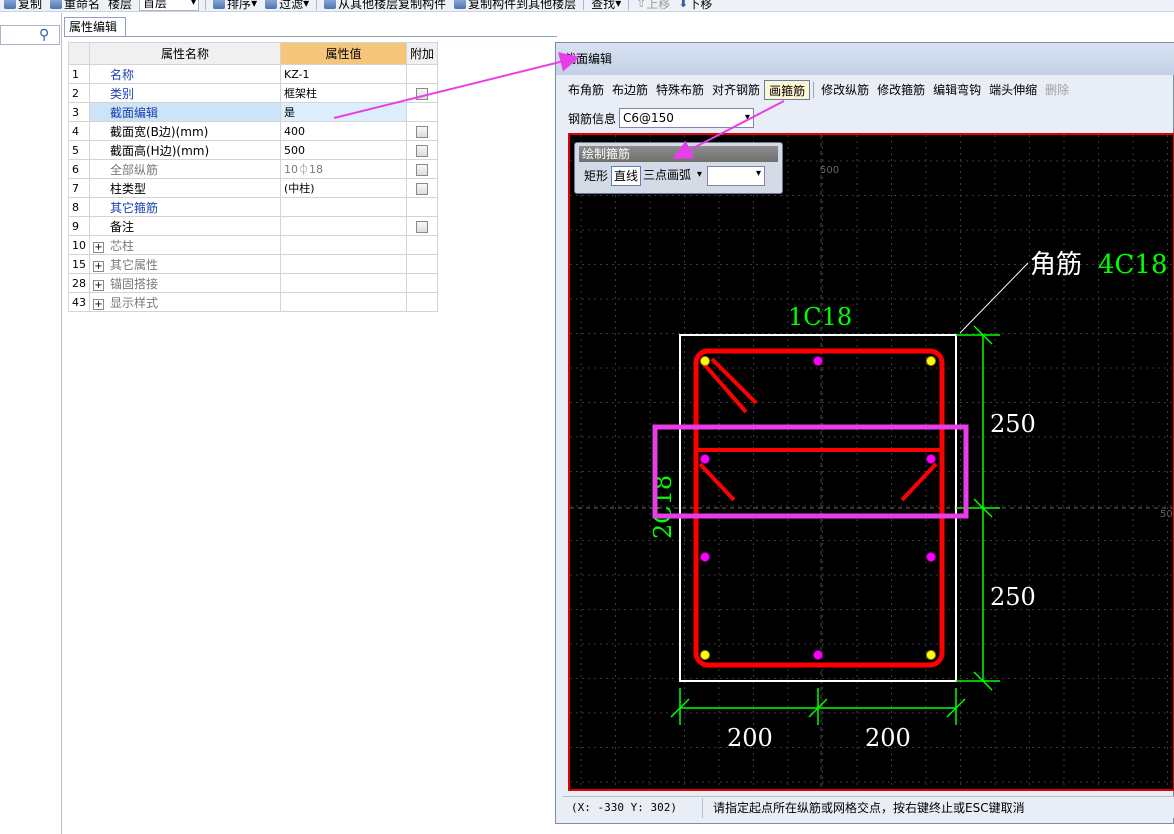 The image size is (1174, 834). What do you see at coordinates (253, 283) in the screenshot?
I see `property-row: 28 + 锚固搭接` at bounding box center [253, 283].